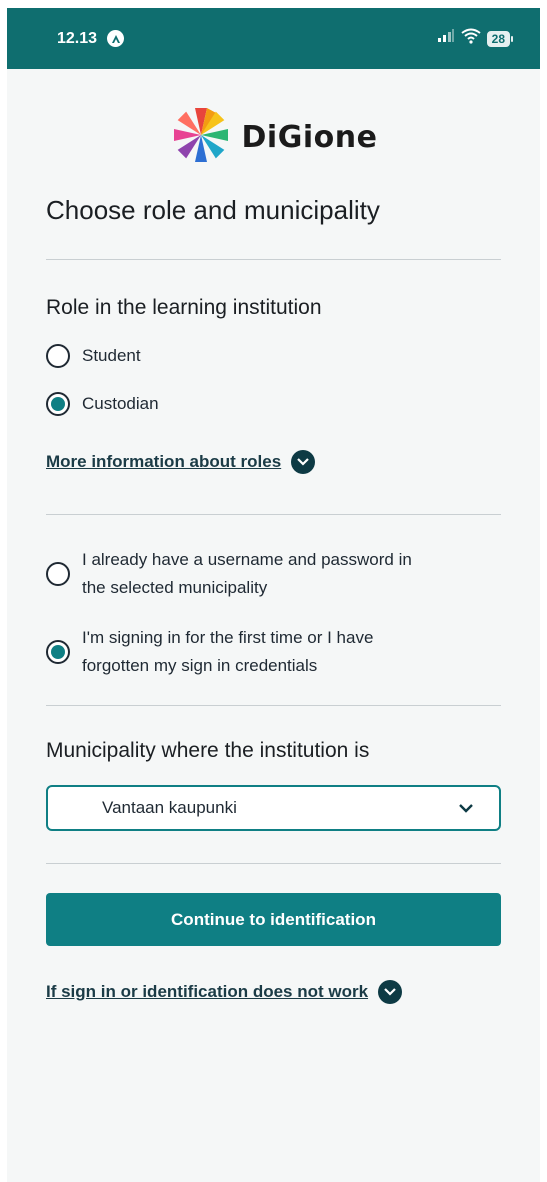 The height and width of the screenshot is (1182, 547). I want to click on signal-icon, so click(446, 38).